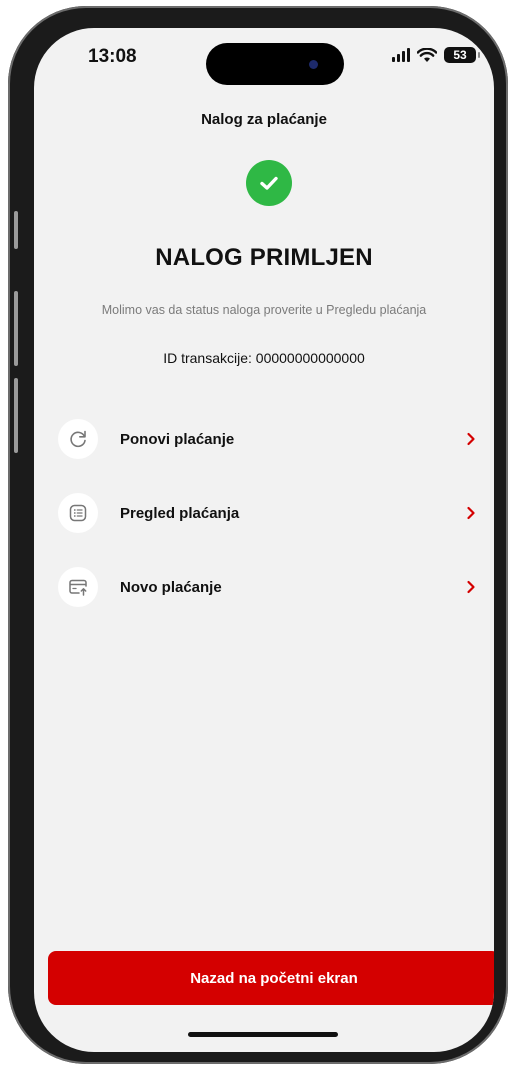  What do you see at coordinates (78, 513) in the screenshot?
I see `list-icon` at bounding box center [78, 513].